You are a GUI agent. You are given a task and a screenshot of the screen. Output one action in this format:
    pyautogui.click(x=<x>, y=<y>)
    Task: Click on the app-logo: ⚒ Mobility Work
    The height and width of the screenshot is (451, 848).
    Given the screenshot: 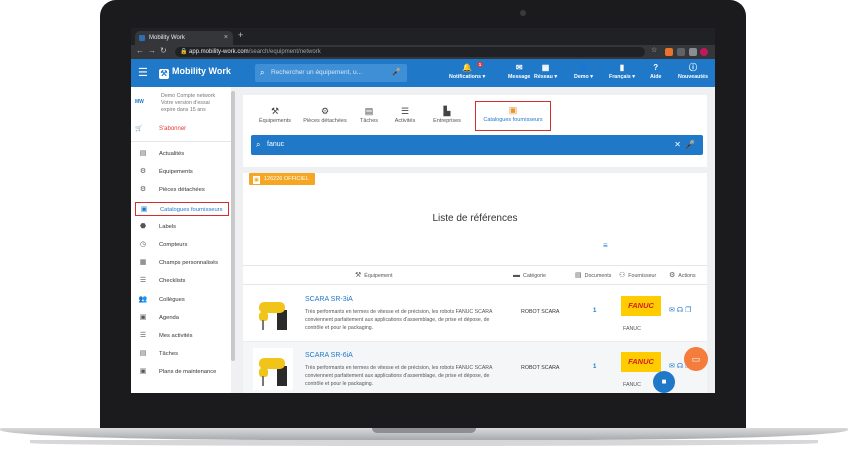 What is the action you would take?
    pyautogui.click(x=195, y=72)
    